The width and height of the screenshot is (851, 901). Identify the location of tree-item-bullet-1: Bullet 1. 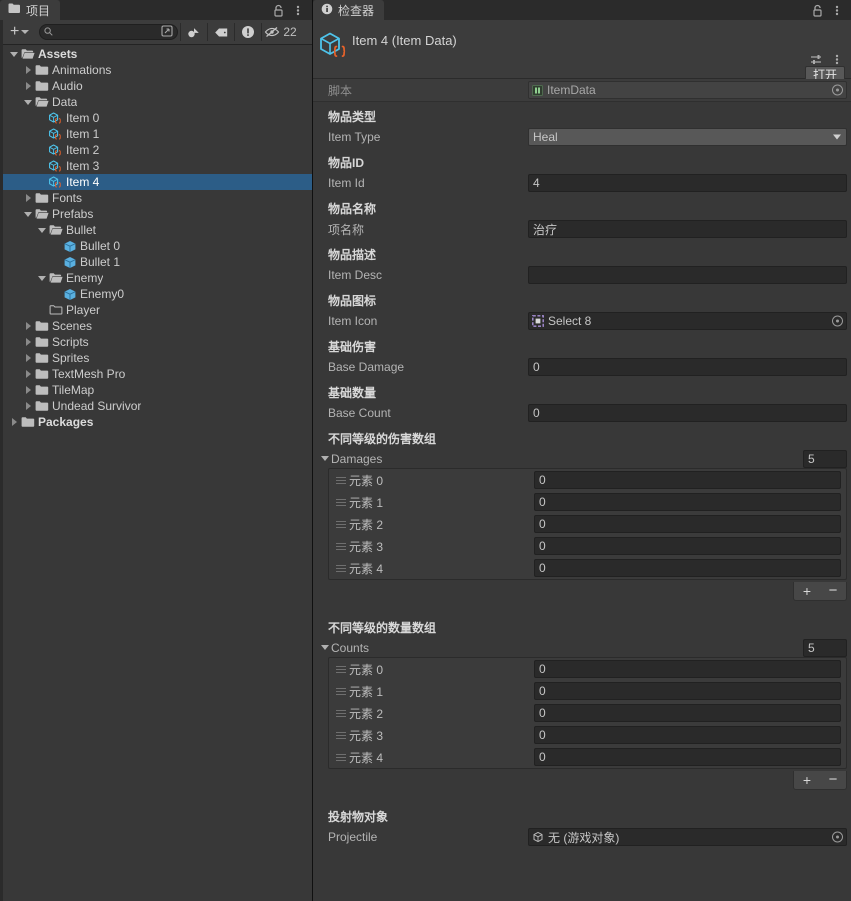
(156, 262).